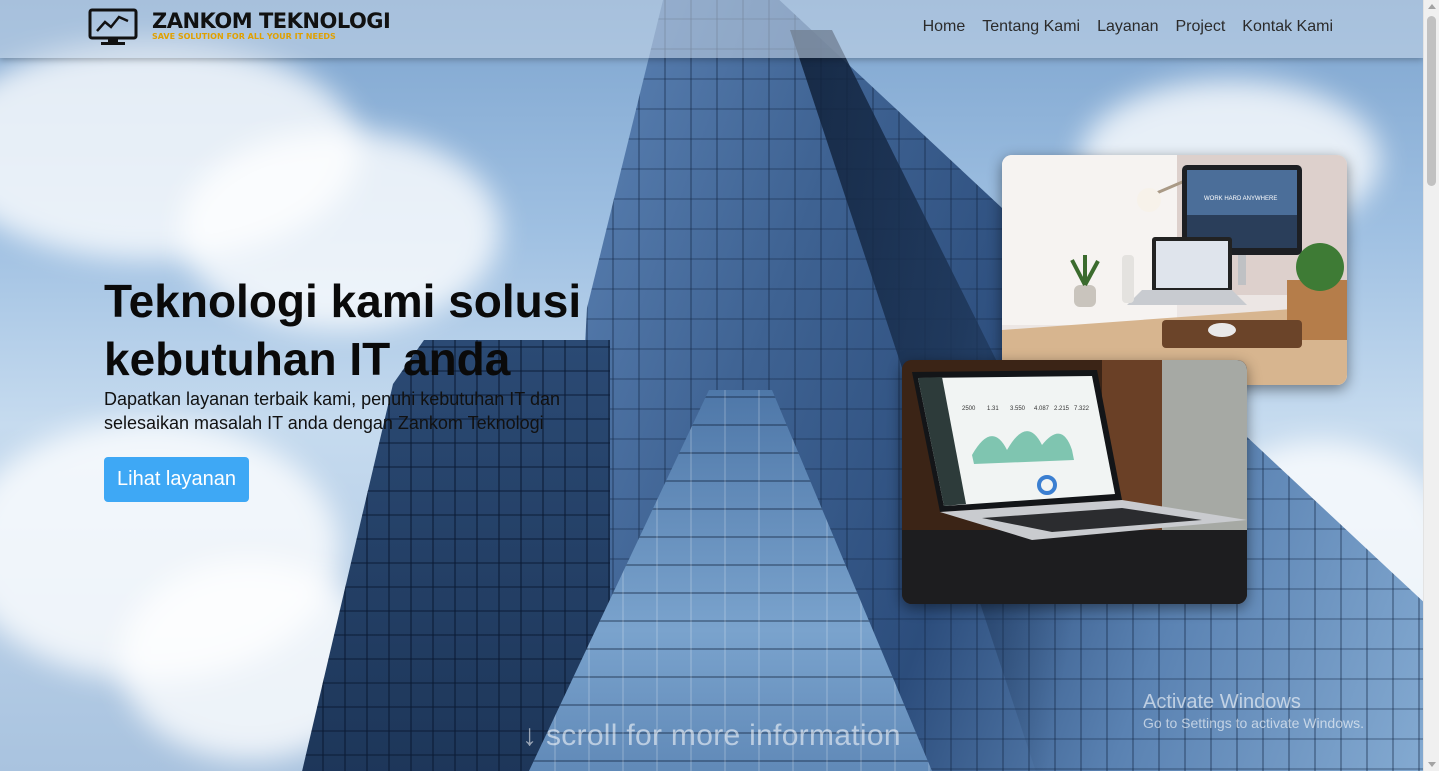 The width and height of the screenshot is (1439, 771). What do you see at coordinates (1018, 409) in the screenshot?
I see `svg-text: 3.550` at bounding box center [1018, 409].